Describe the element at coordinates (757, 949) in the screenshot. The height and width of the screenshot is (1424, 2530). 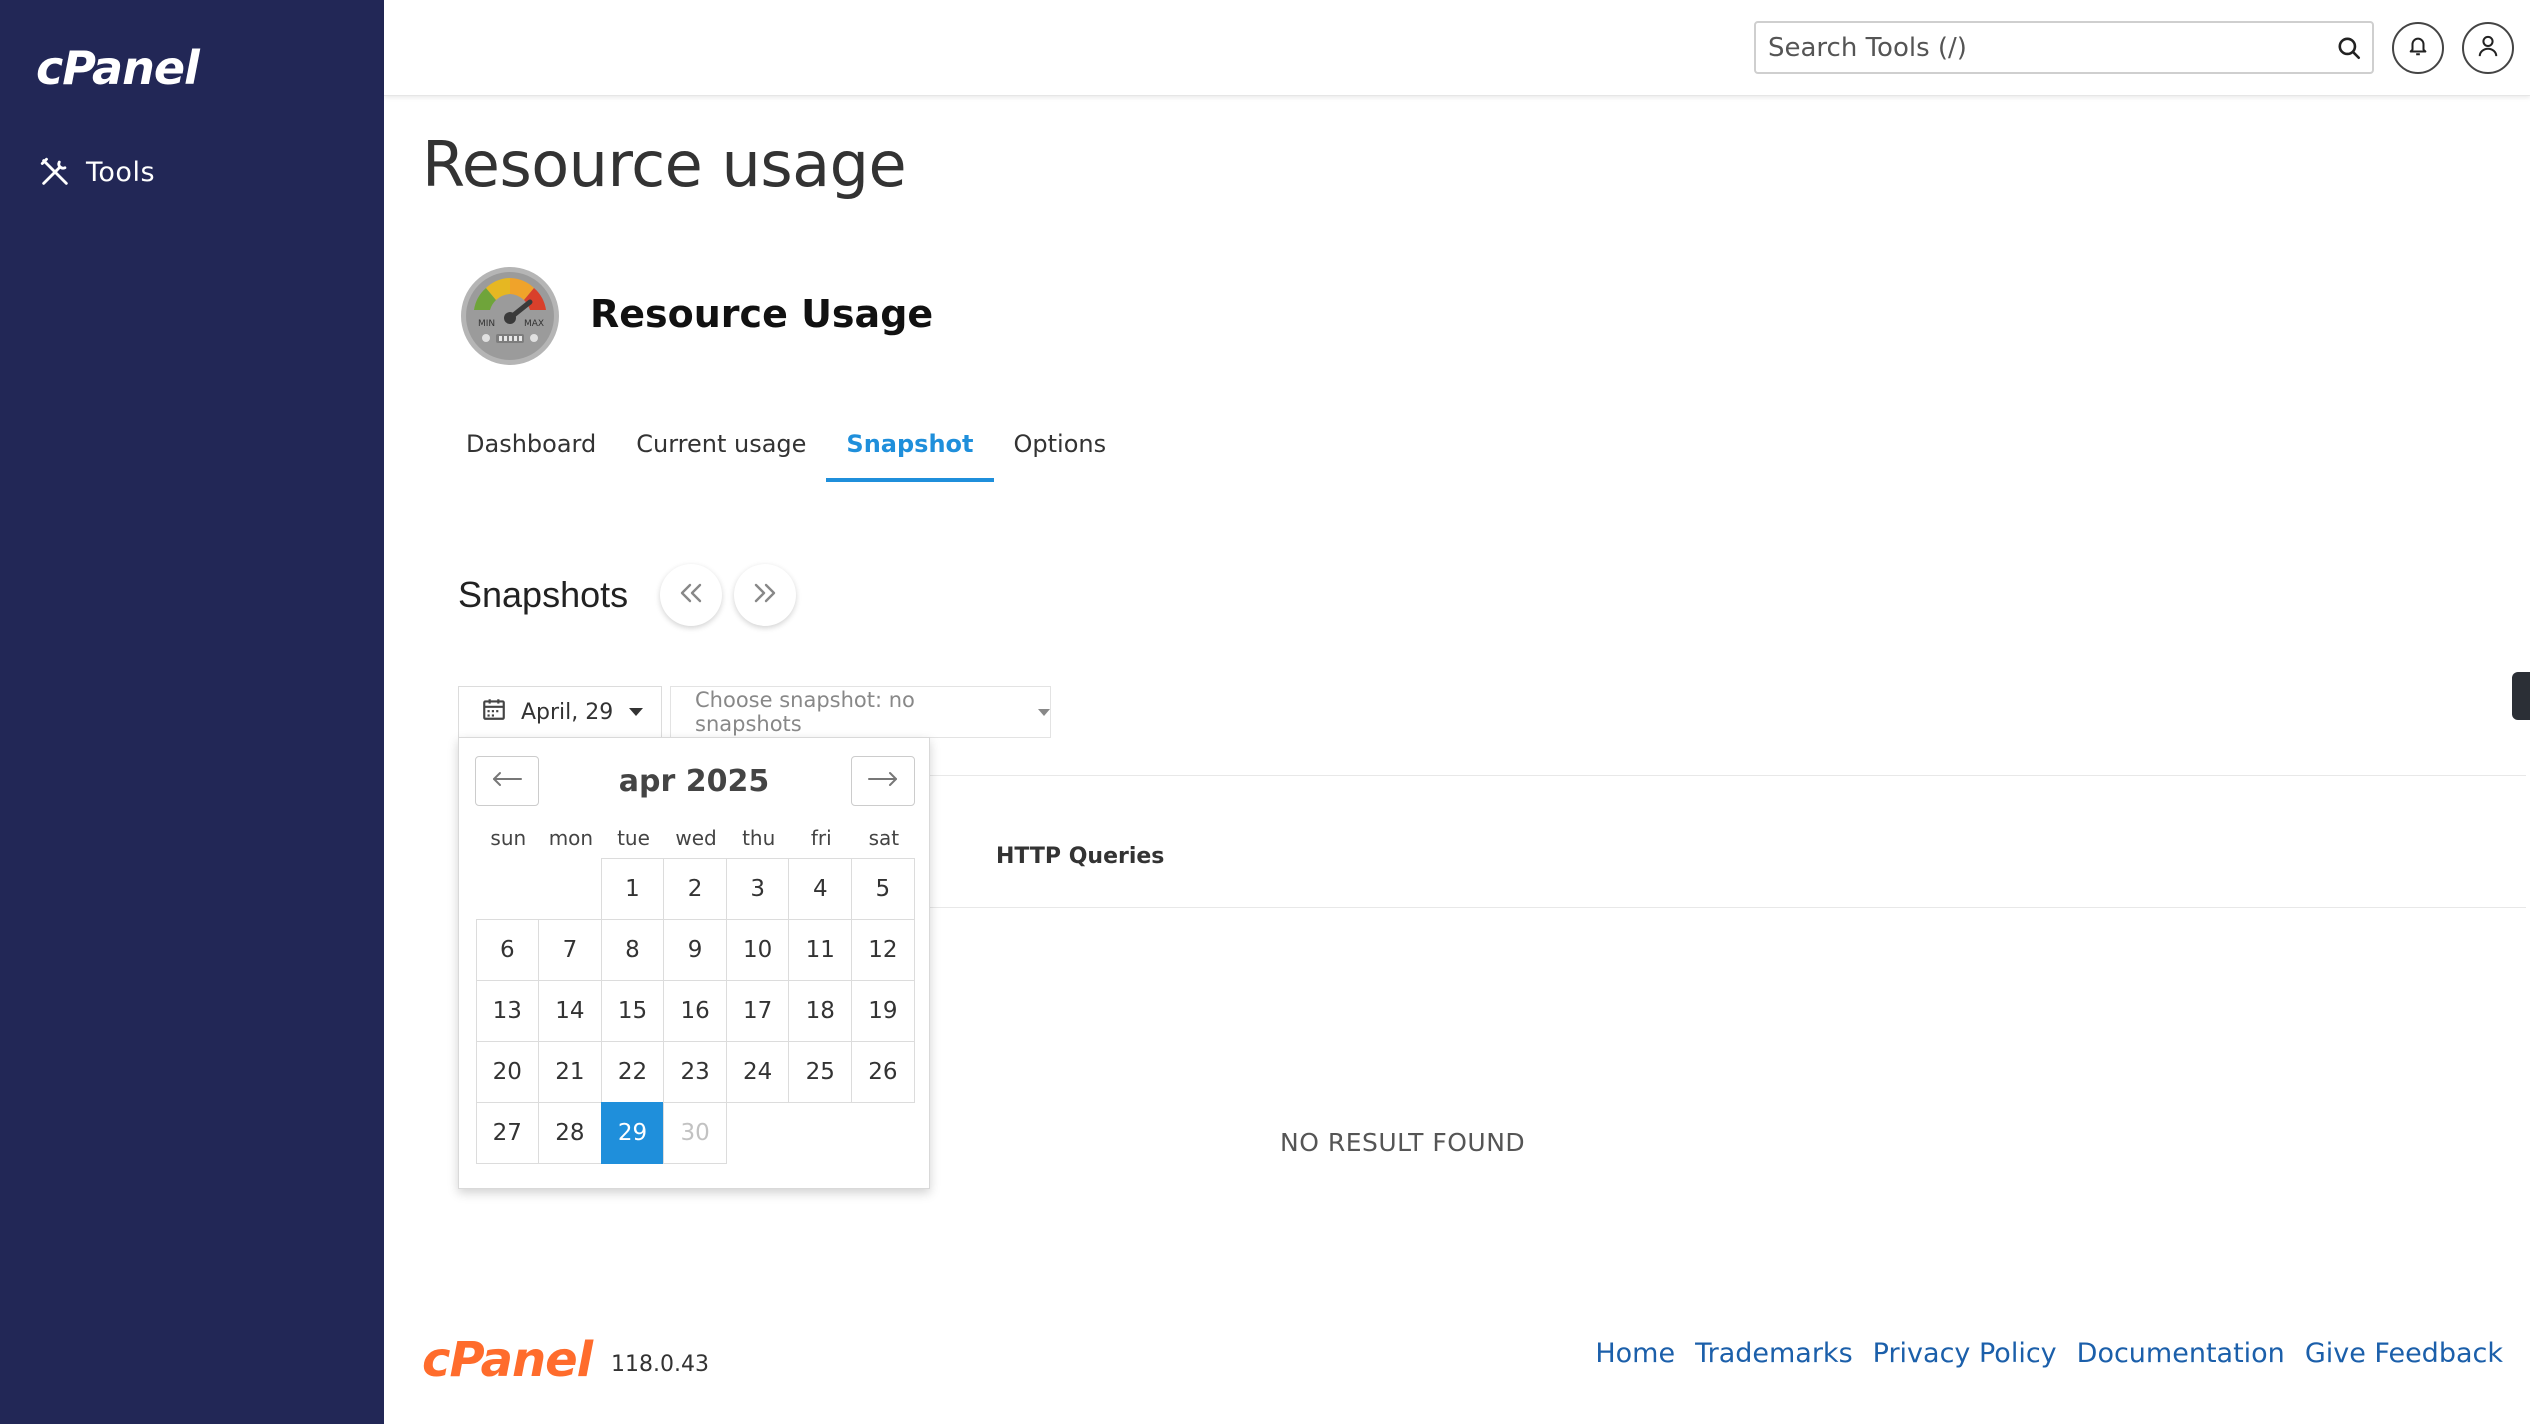
I see `calendar-day: 10` at that location.